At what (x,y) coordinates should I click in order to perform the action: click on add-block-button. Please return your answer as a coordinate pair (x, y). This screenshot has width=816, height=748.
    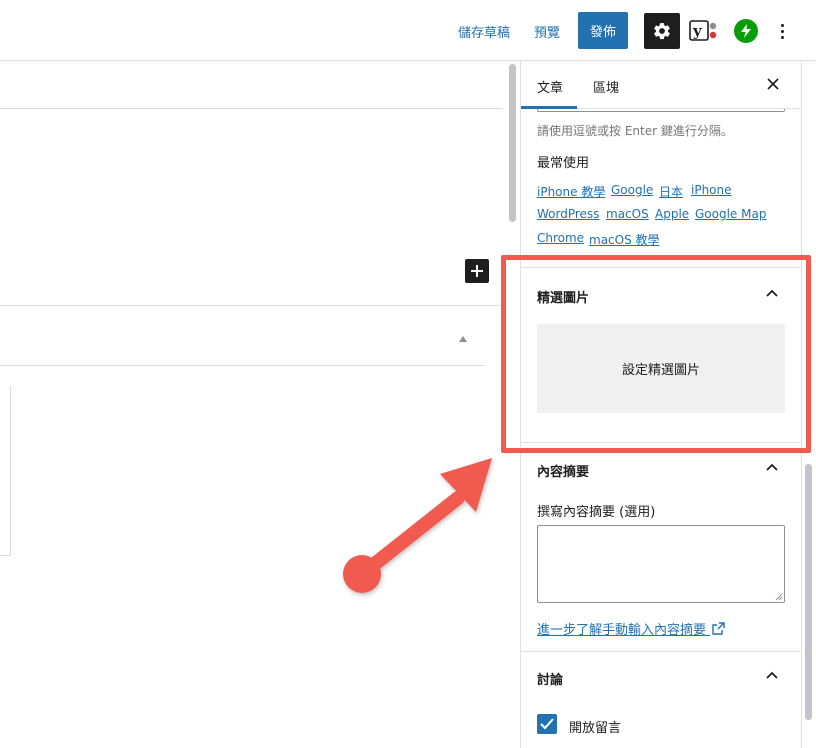
    Looking at the image, I should click on (477, 271).